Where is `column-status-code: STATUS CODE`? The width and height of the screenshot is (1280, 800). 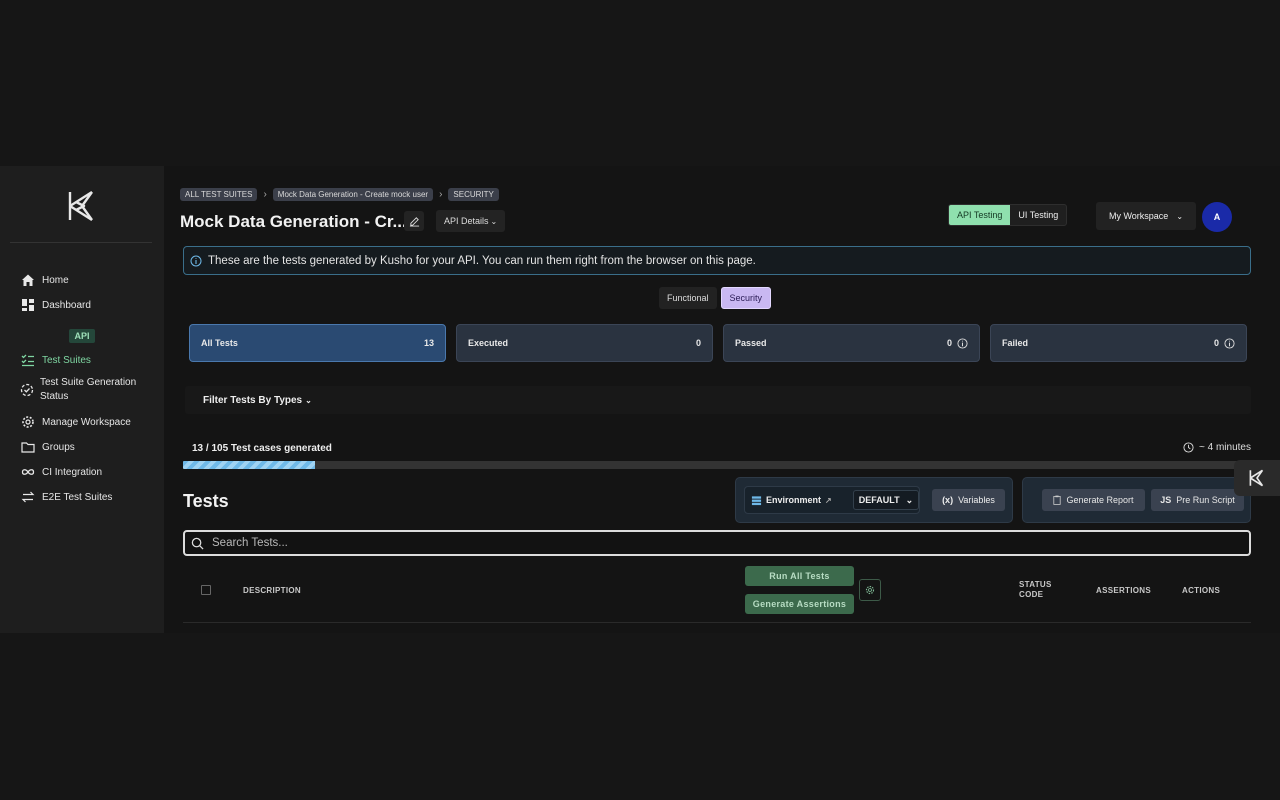
column-status-code: STATUS CODE is located at coordinates (1035, 589).